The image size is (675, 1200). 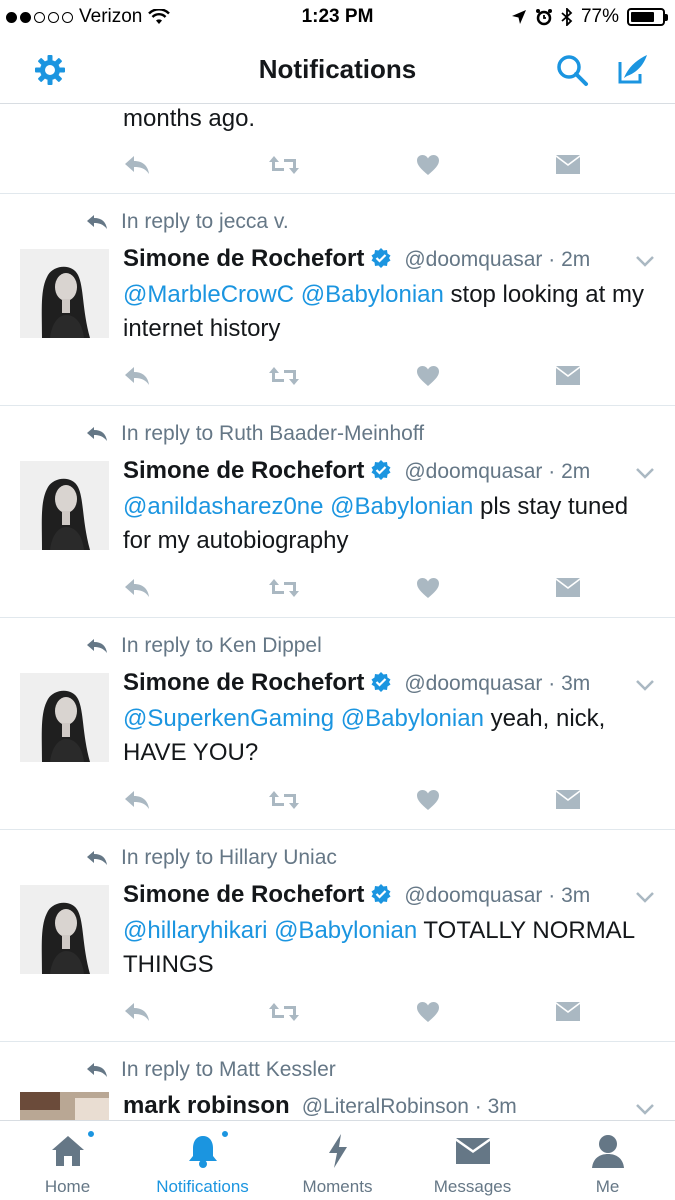 I want to click on tweet-mentions: @SuperkenGaming @Babylonian, so click(x=303, y=718).